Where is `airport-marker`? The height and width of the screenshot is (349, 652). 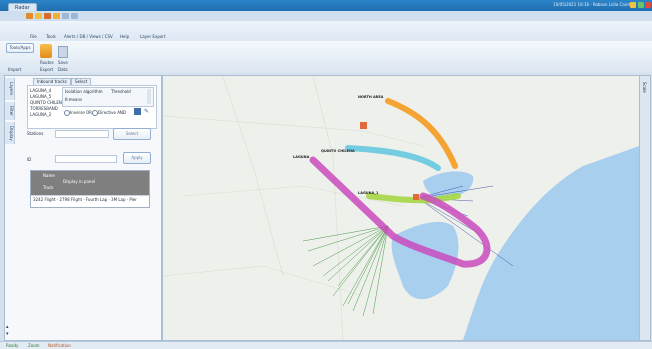
airport-marker is located at coordinates (416, 197).